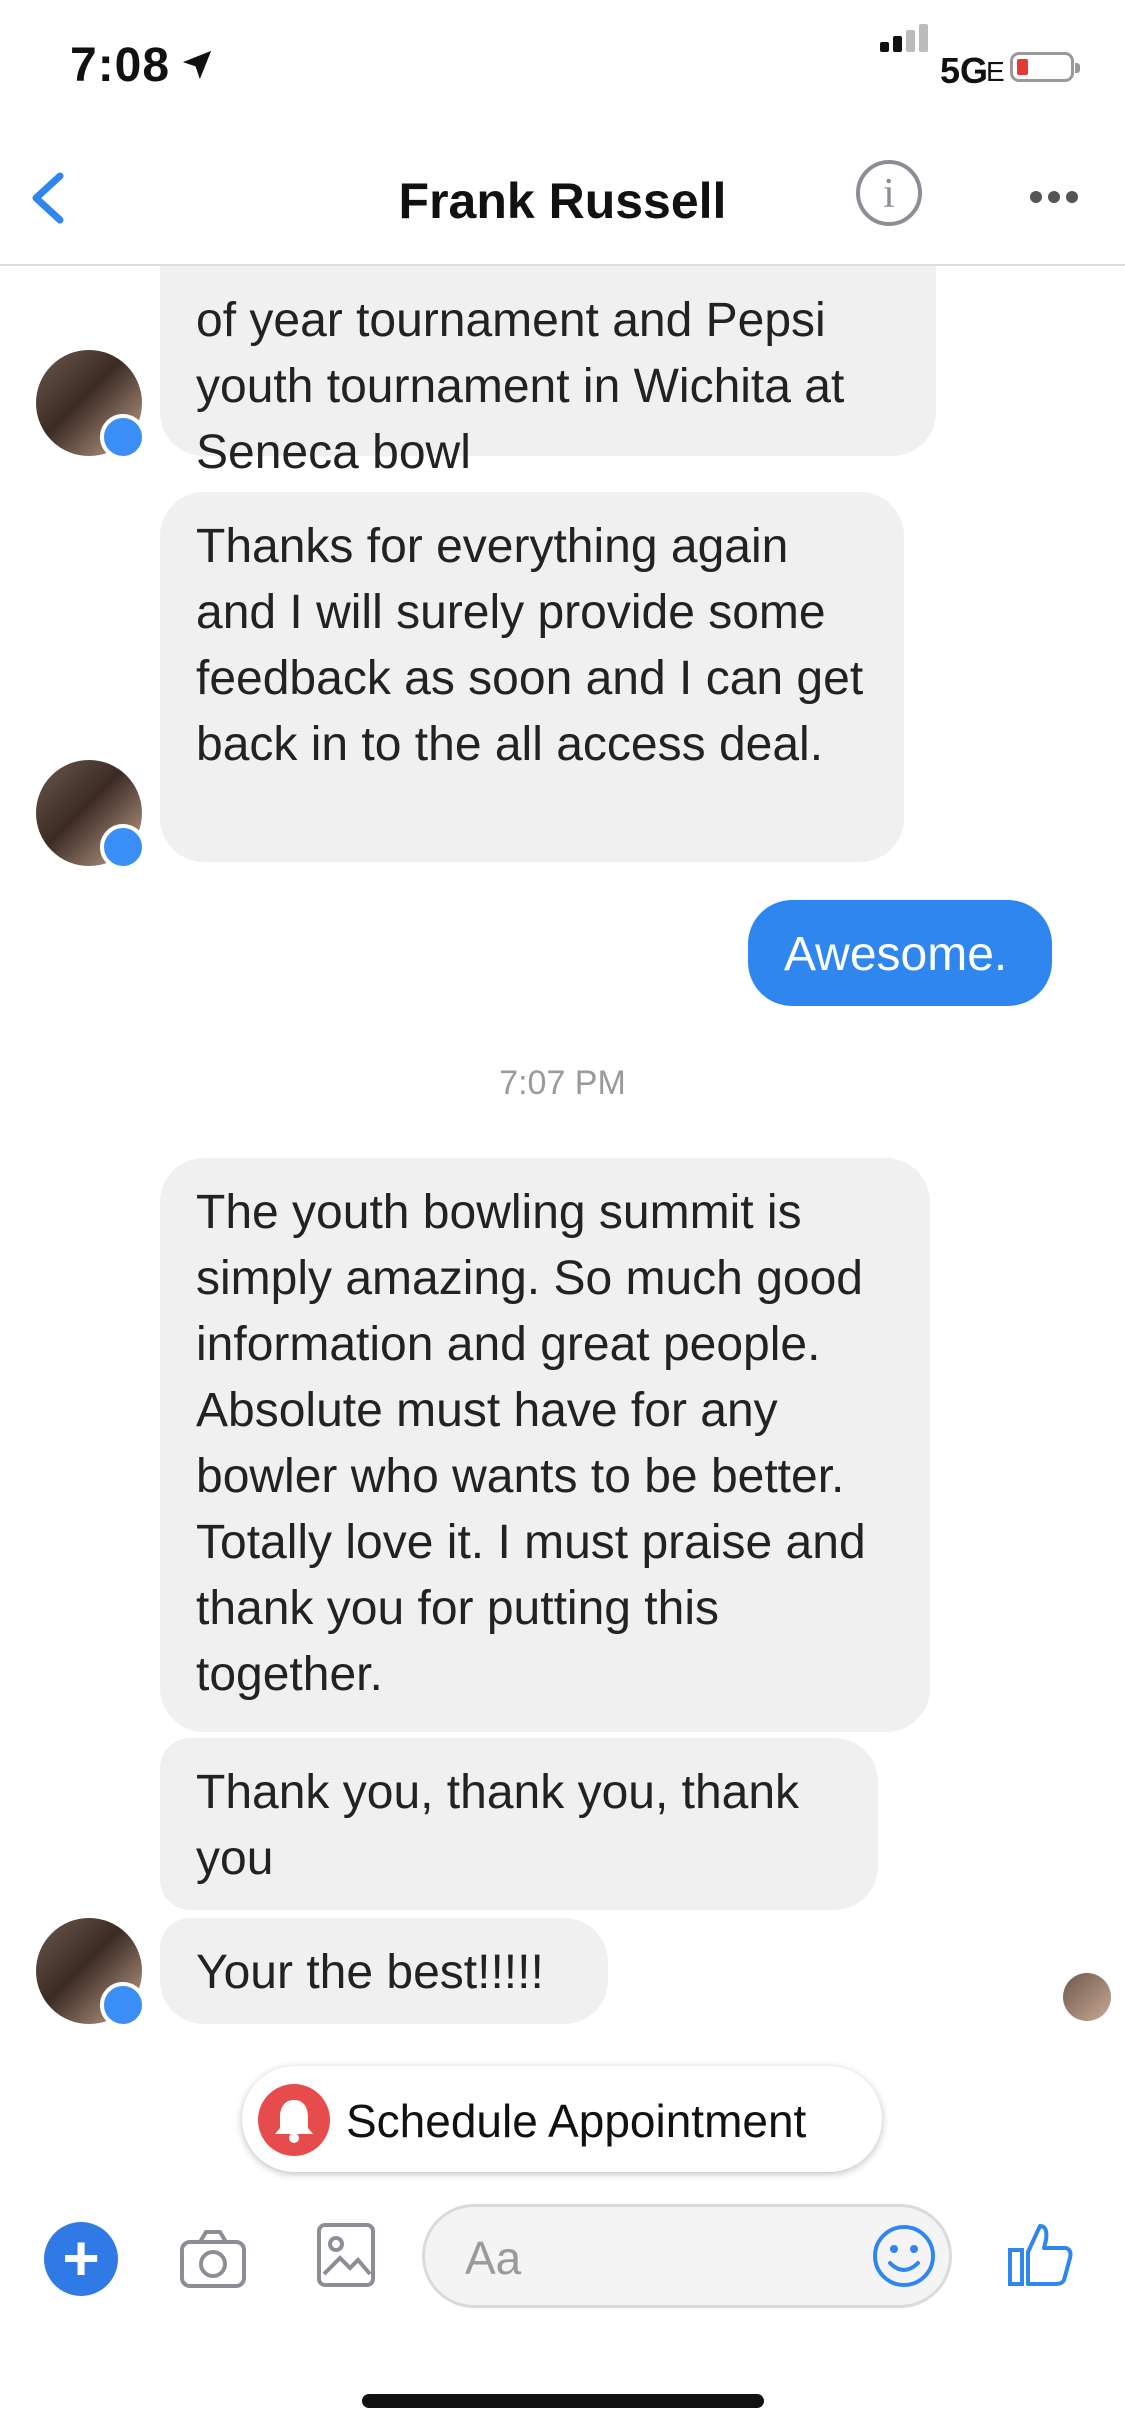 This screenshot has width=1125, height=2436. I want to click on thumbs-up-icon, so click(1041, 2253).